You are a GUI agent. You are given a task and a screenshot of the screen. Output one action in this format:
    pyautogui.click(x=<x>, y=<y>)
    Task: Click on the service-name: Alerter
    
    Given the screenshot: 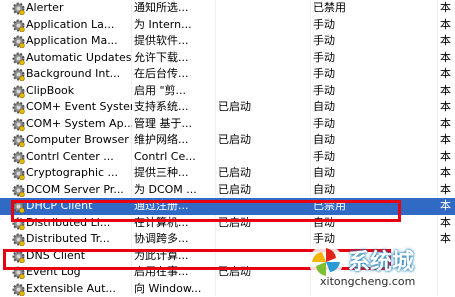 What is the action you would take?
    pyautogui.click(x=79, y=8)
    